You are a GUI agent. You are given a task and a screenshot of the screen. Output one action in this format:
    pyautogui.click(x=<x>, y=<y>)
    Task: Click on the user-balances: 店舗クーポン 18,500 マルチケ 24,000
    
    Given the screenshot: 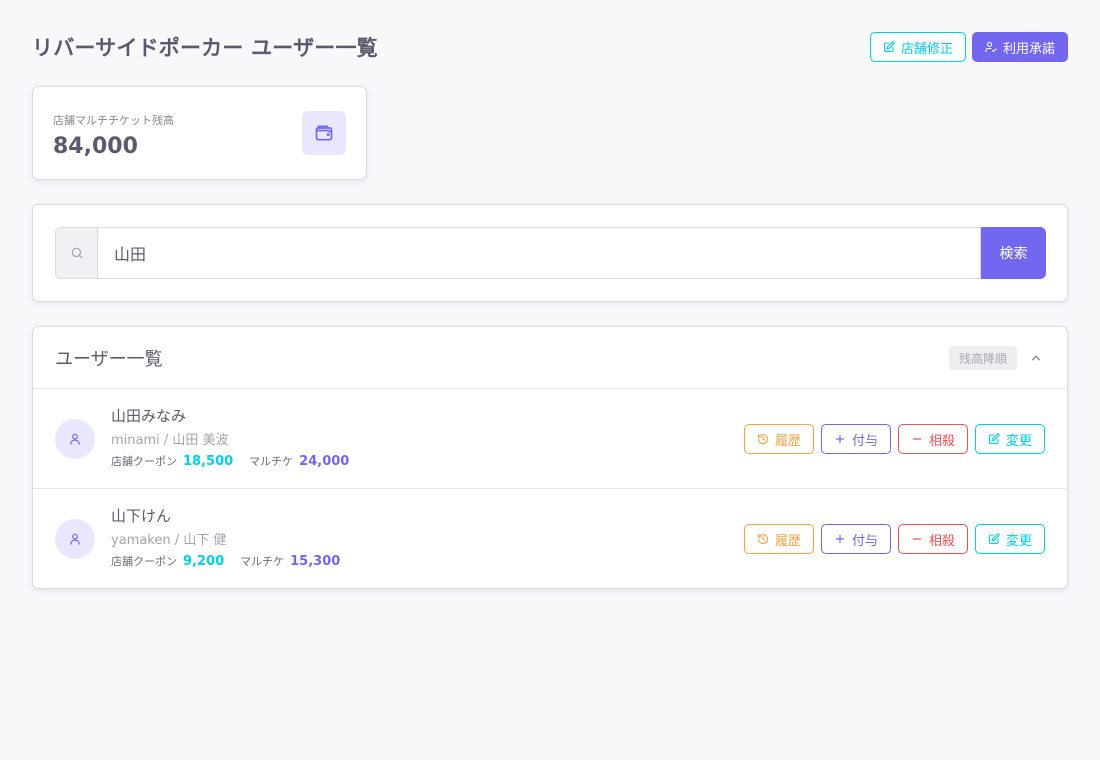 What is the action you would take?
    pyautogui.click(x=230, y=461)
    